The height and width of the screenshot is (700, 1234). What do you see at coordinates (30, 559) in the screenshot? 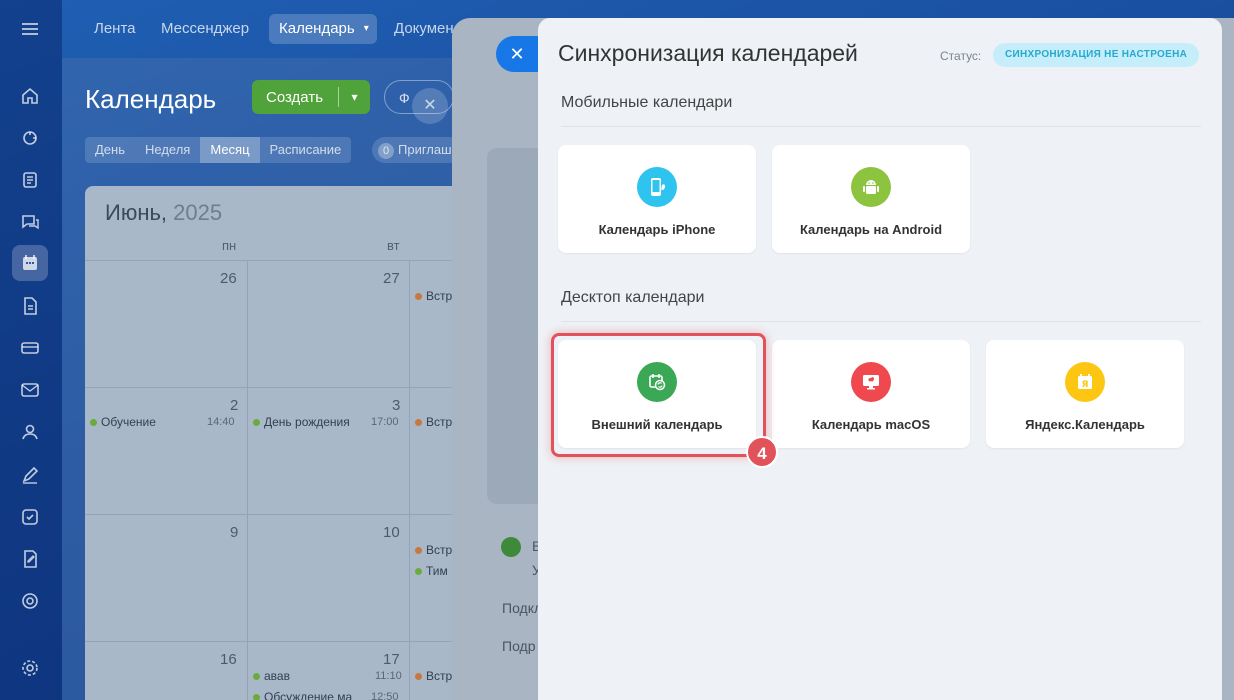
I see `edit-doc-icon` at bounding box center [30, 559].